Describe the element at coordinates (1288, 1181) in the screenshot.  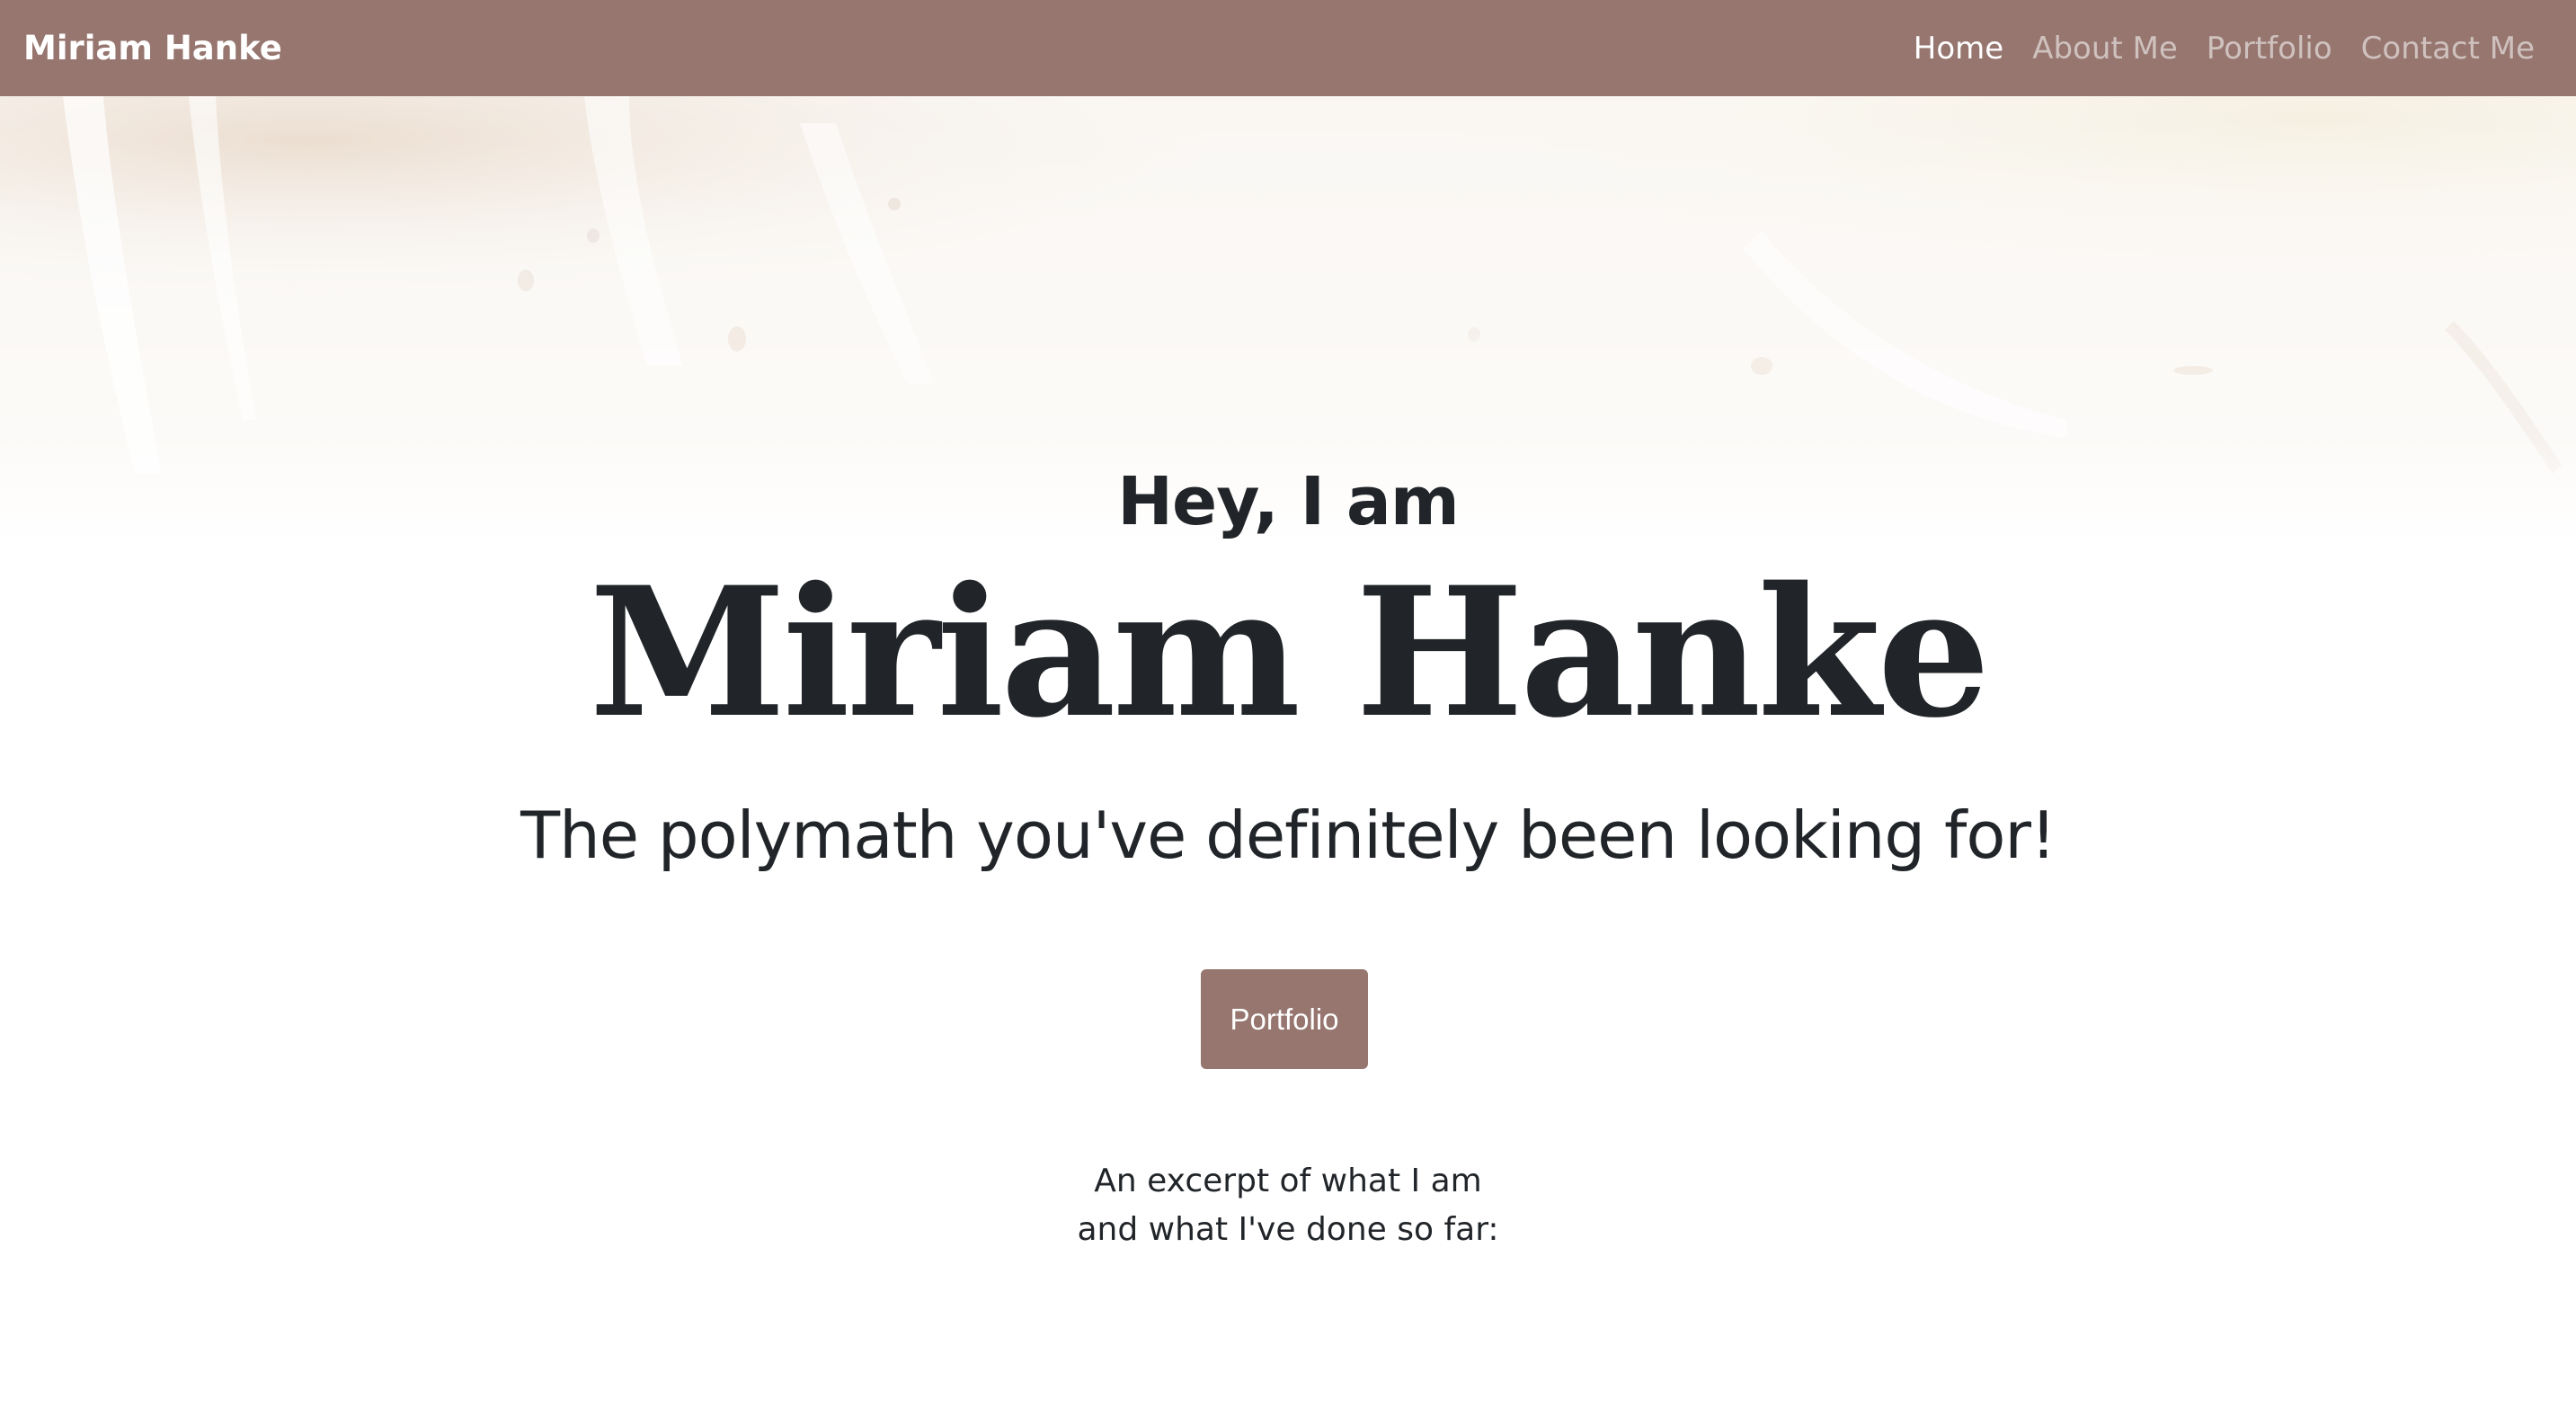
I see `excerpt-line-1: An excerpt of what I am` at that location.